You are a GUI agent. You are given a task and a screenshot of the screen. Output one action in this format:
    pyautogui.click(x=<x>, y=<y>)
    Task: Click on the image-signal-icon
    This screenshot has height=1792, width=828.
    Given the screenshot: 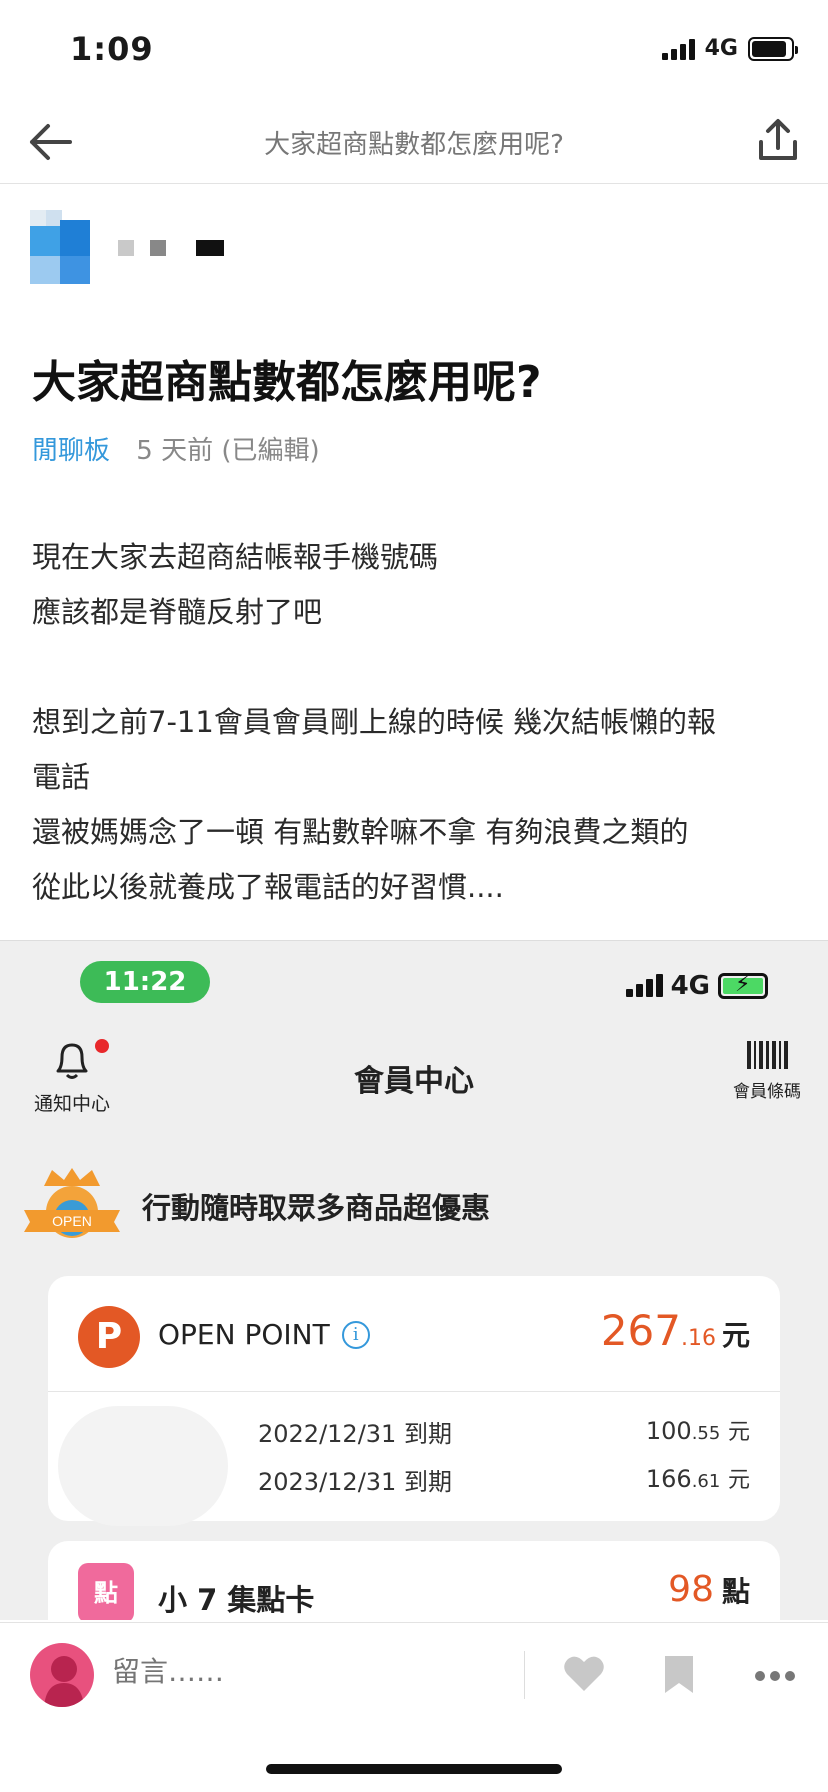 What is the action you would take?
    pyautogui.click(x=644, y=985)
    